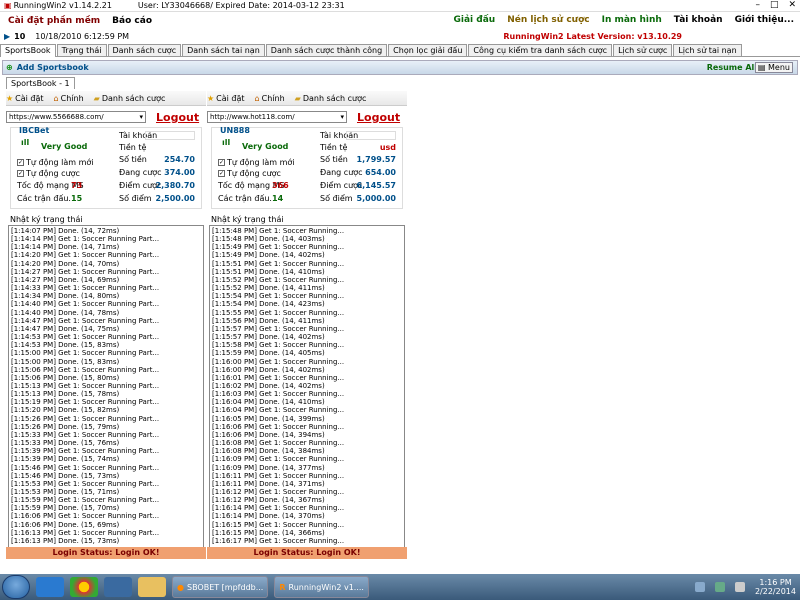  I want to click on menu-report: Báo cáo, so click(132, 21).